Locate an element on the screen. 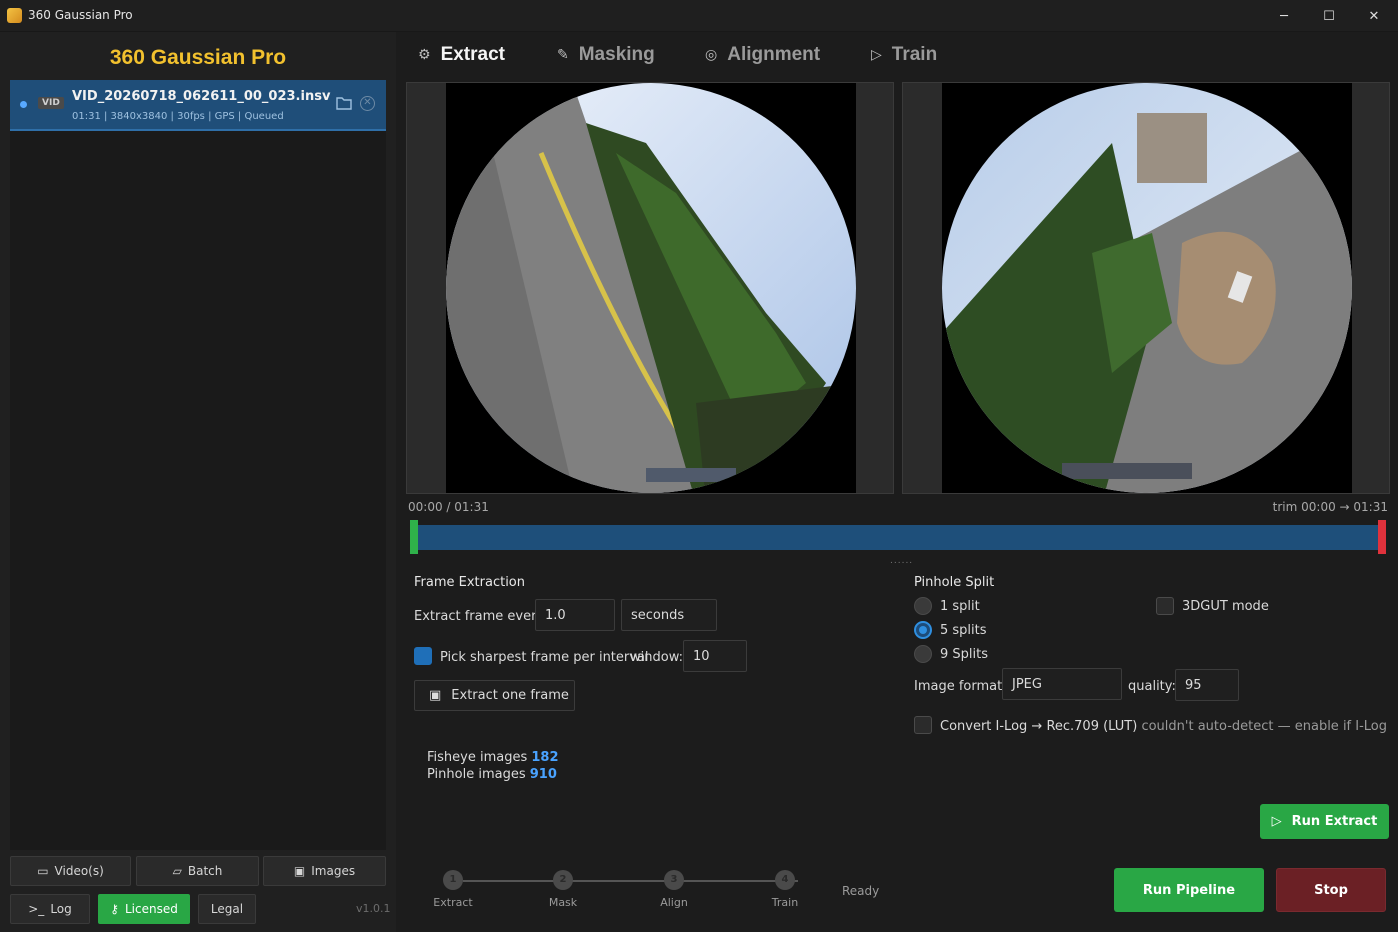 The width and height of the screenshot is (1398, 932). licensed-label: Licensed is located at coordinates (151, 909).